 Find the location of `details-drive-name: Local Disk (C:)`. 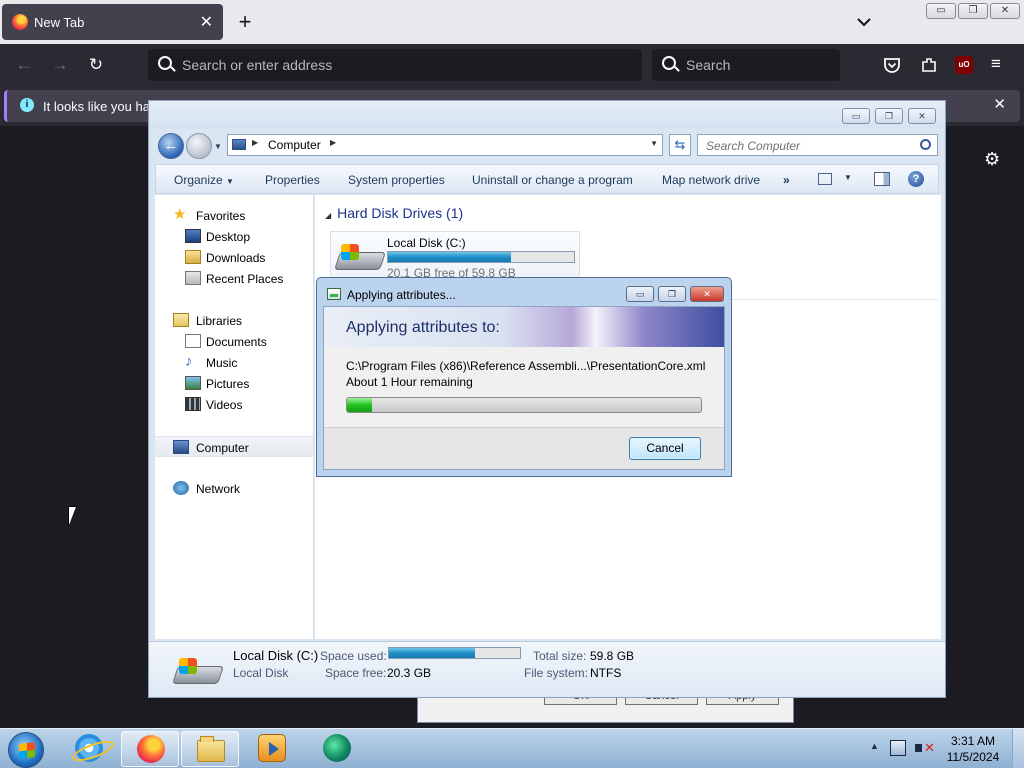

details-drive-name: Local Disk (C:) is located at coordinates (276, 655).